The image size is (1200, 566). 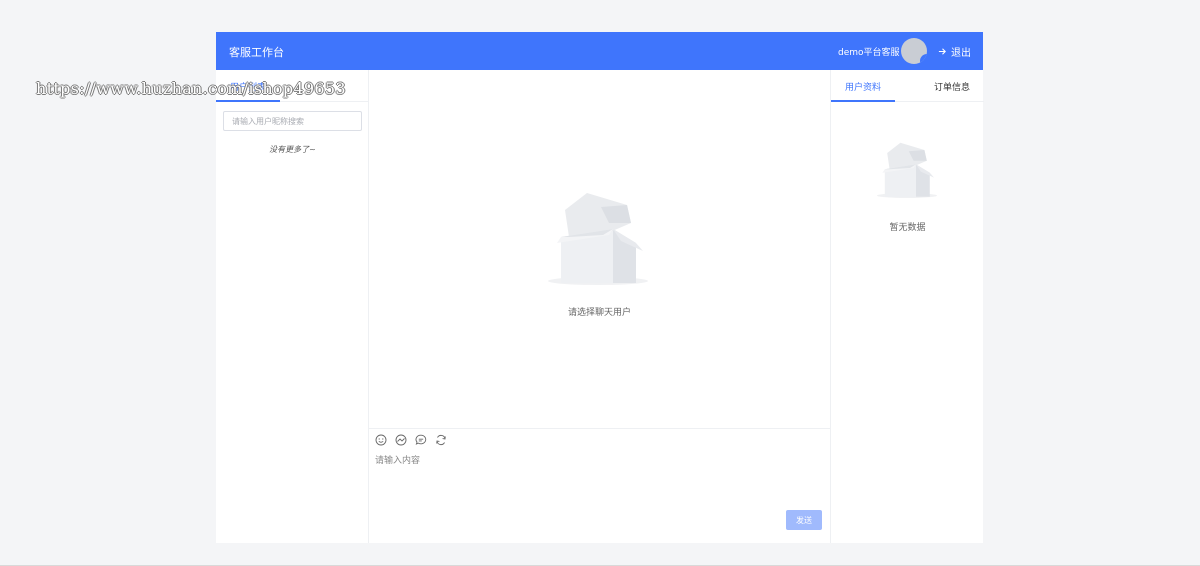 I want to click on info-tabs: 用户资料 订单信息, so click(x=907, y=86).